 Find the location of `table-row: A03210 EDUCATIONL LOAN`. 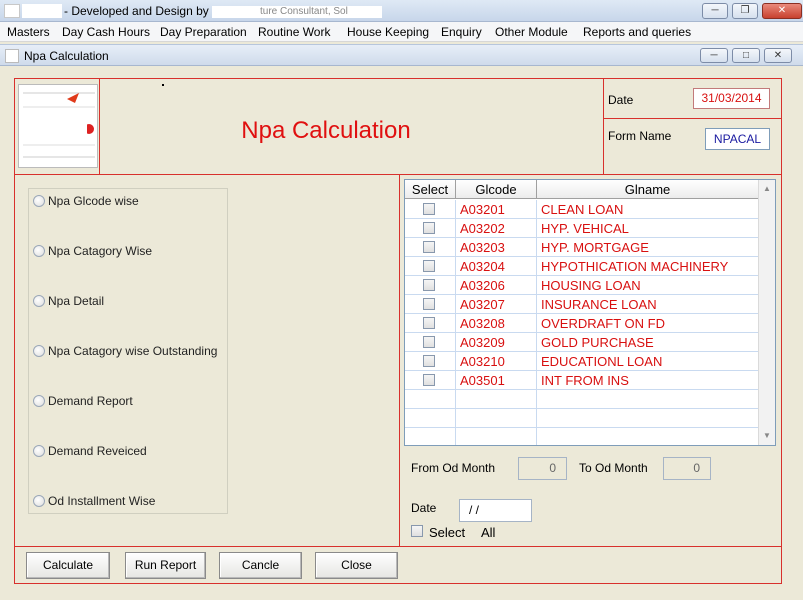

table-row: A03210 EDUCATIONL LOAN is located at coordinates (582, 361).